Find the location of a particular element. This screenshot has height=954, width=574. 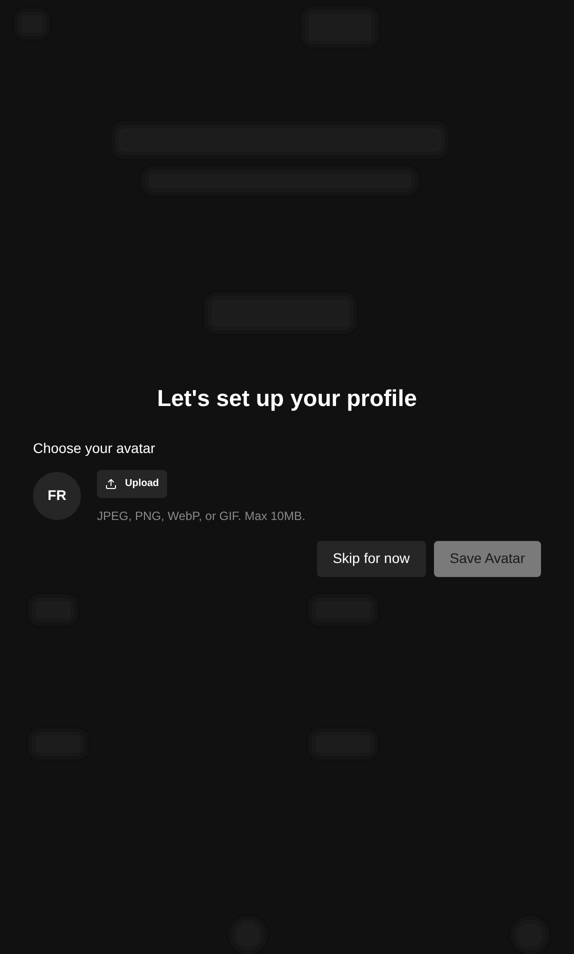

upload-button: Upload is located at coordinates (132, 484).